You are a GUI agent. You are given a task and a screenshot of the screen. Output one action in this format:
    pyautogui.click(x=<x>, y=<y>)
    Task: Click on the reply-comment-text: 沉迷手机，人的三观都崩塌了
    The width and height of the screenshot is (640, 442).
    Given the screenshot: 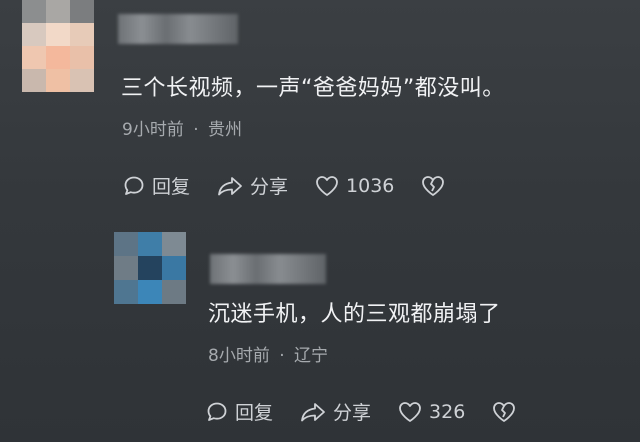 What is the action you would take?
    pyautogui.click(x=354, y=314)
    